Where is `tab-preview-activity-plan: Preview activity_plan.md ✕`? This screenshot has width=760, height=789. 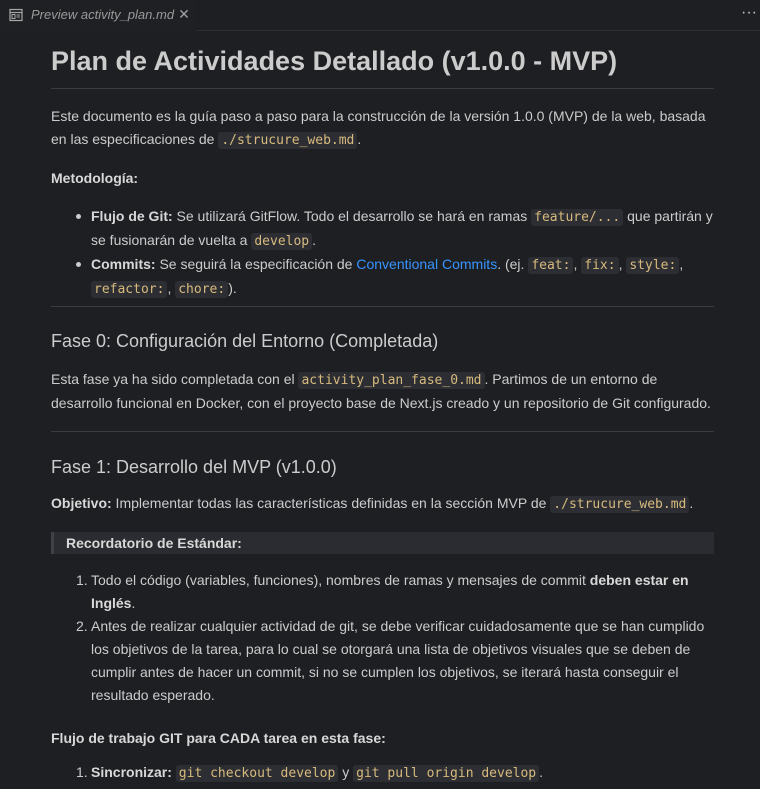
tab-preview-activity-plan: Preview activity_plan.md ✕ is located at coordinates (98, 16).